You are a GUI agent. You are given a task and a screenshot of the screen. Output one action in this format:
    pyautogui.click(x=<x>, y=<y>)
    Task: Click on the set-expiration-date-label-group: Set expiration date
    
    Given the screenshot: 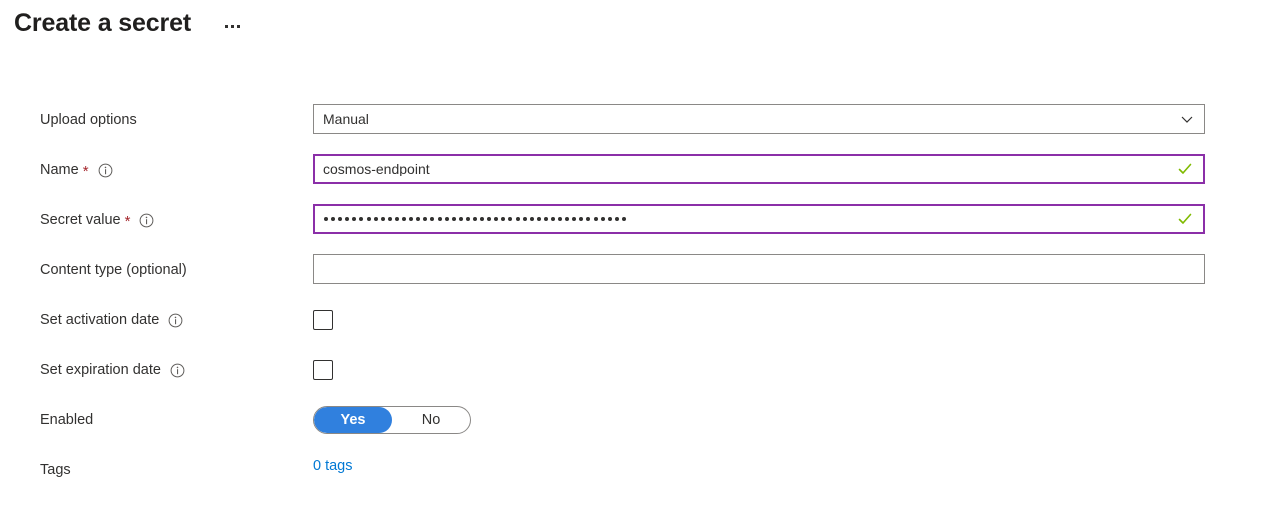 What is the action you would take?
    pyautogui.click(x=156, y=370)
    